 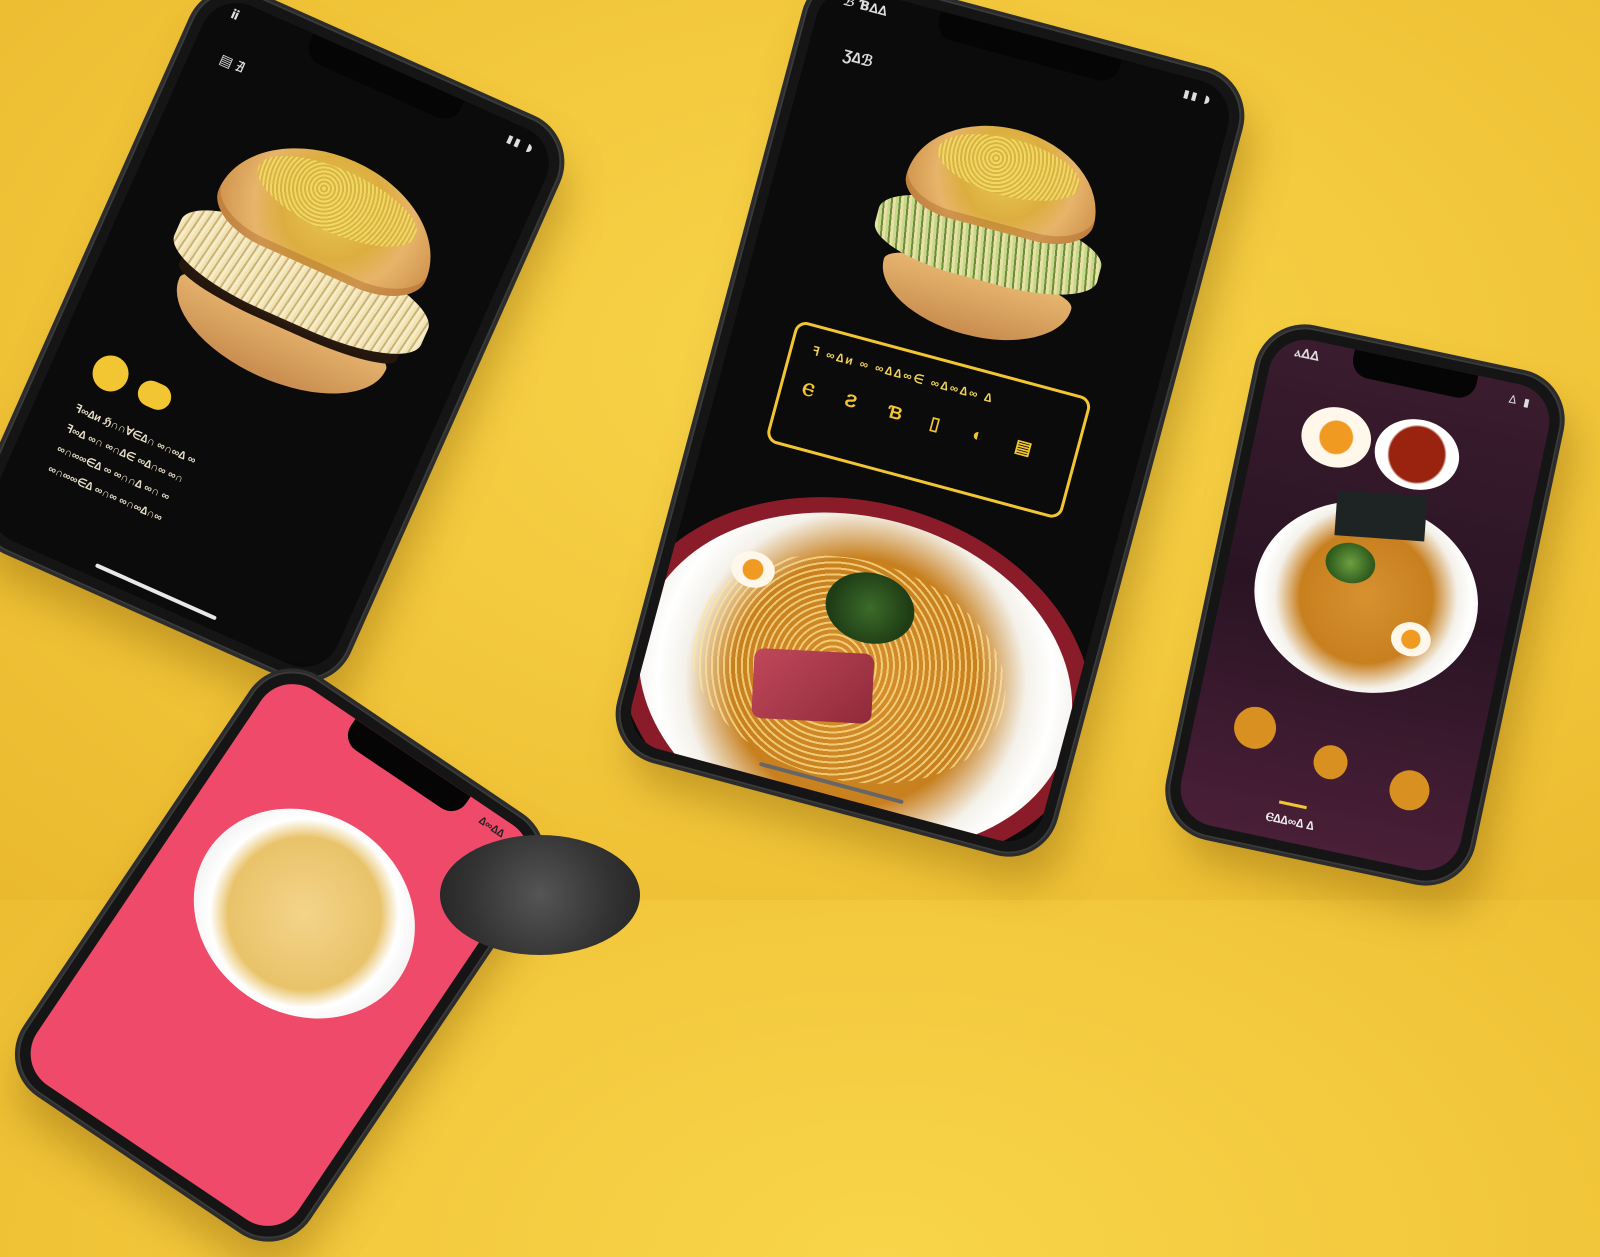 I want to click on info-glyph-1: Ⲉ, so click(x=808, y=389).